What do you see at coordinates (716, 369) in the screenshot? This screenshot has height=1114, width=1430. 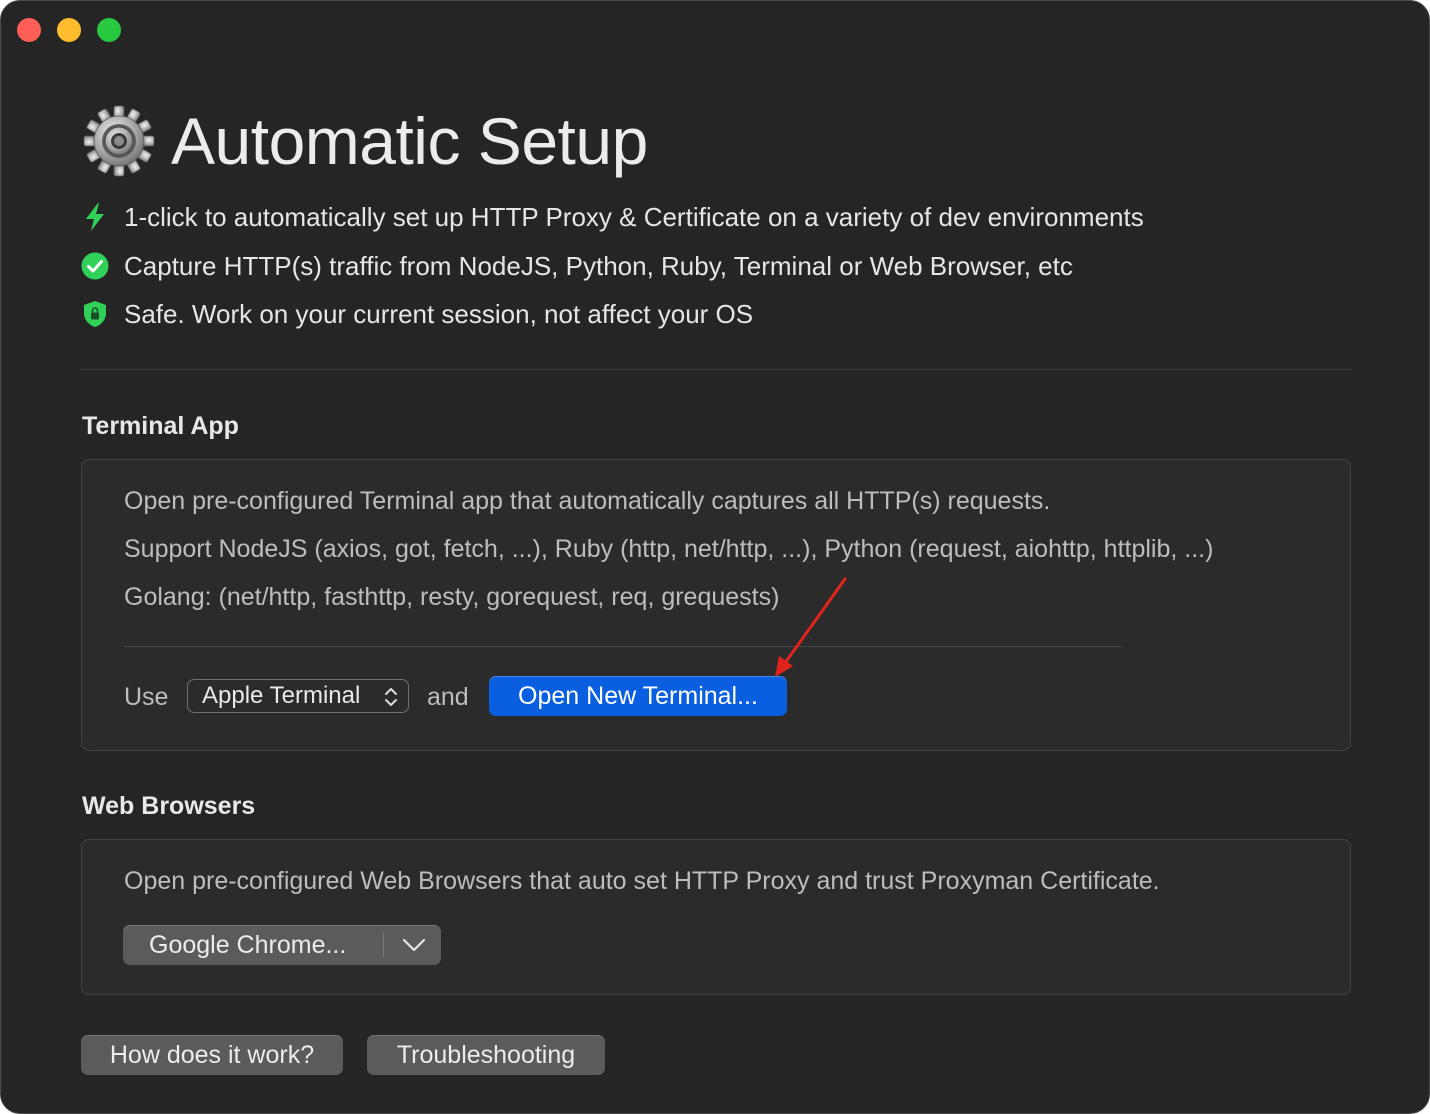 I see `header-divider` at bounding box center [716, 369].